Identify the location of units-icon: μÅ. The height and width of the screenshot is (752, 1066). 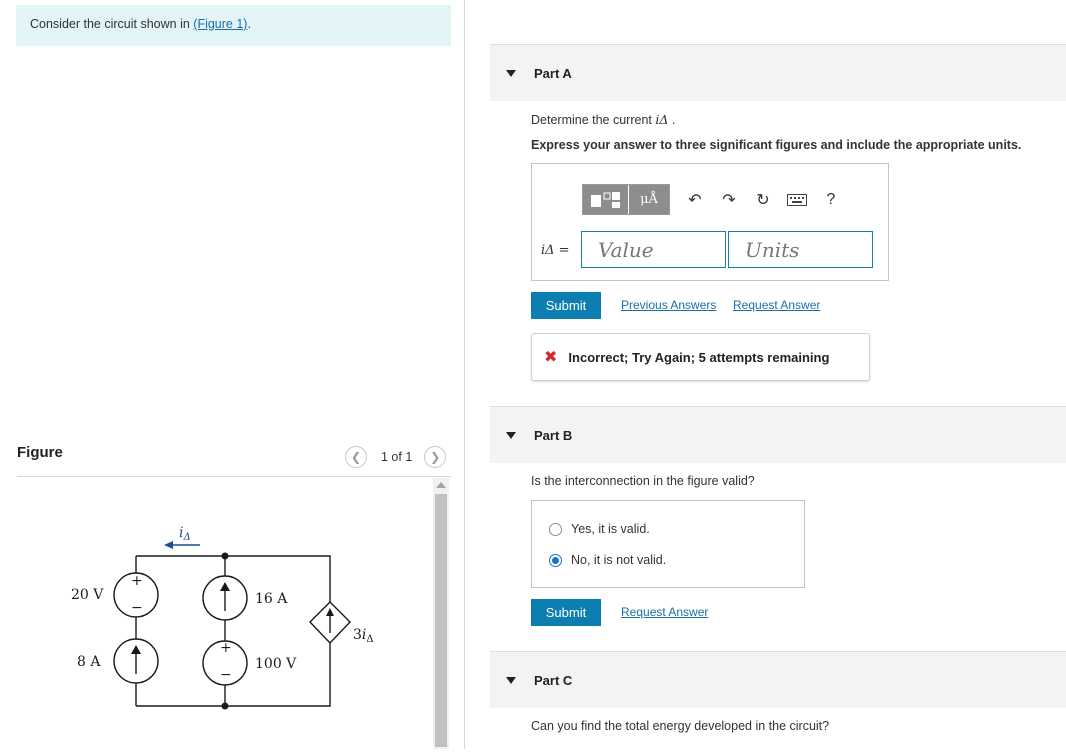
(649, 199).